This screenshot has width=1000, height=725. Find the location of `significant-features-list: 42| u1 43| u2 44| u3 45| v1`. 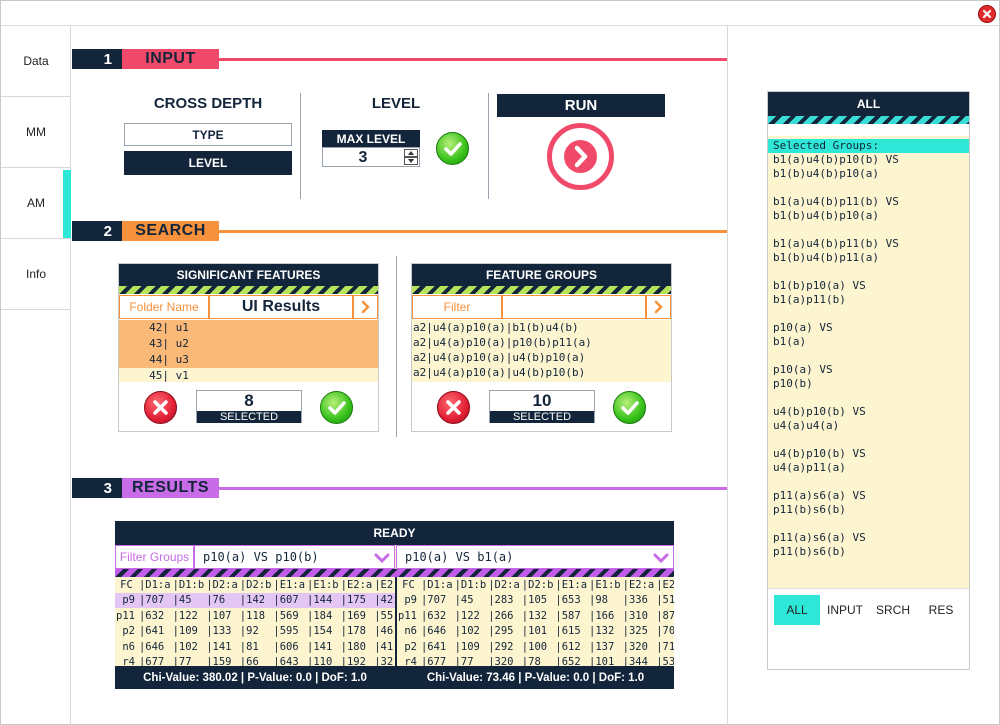

significant-features-list: 42| u1 43| u2 44| u3 45| v1 is located at coordinates (248, 351).